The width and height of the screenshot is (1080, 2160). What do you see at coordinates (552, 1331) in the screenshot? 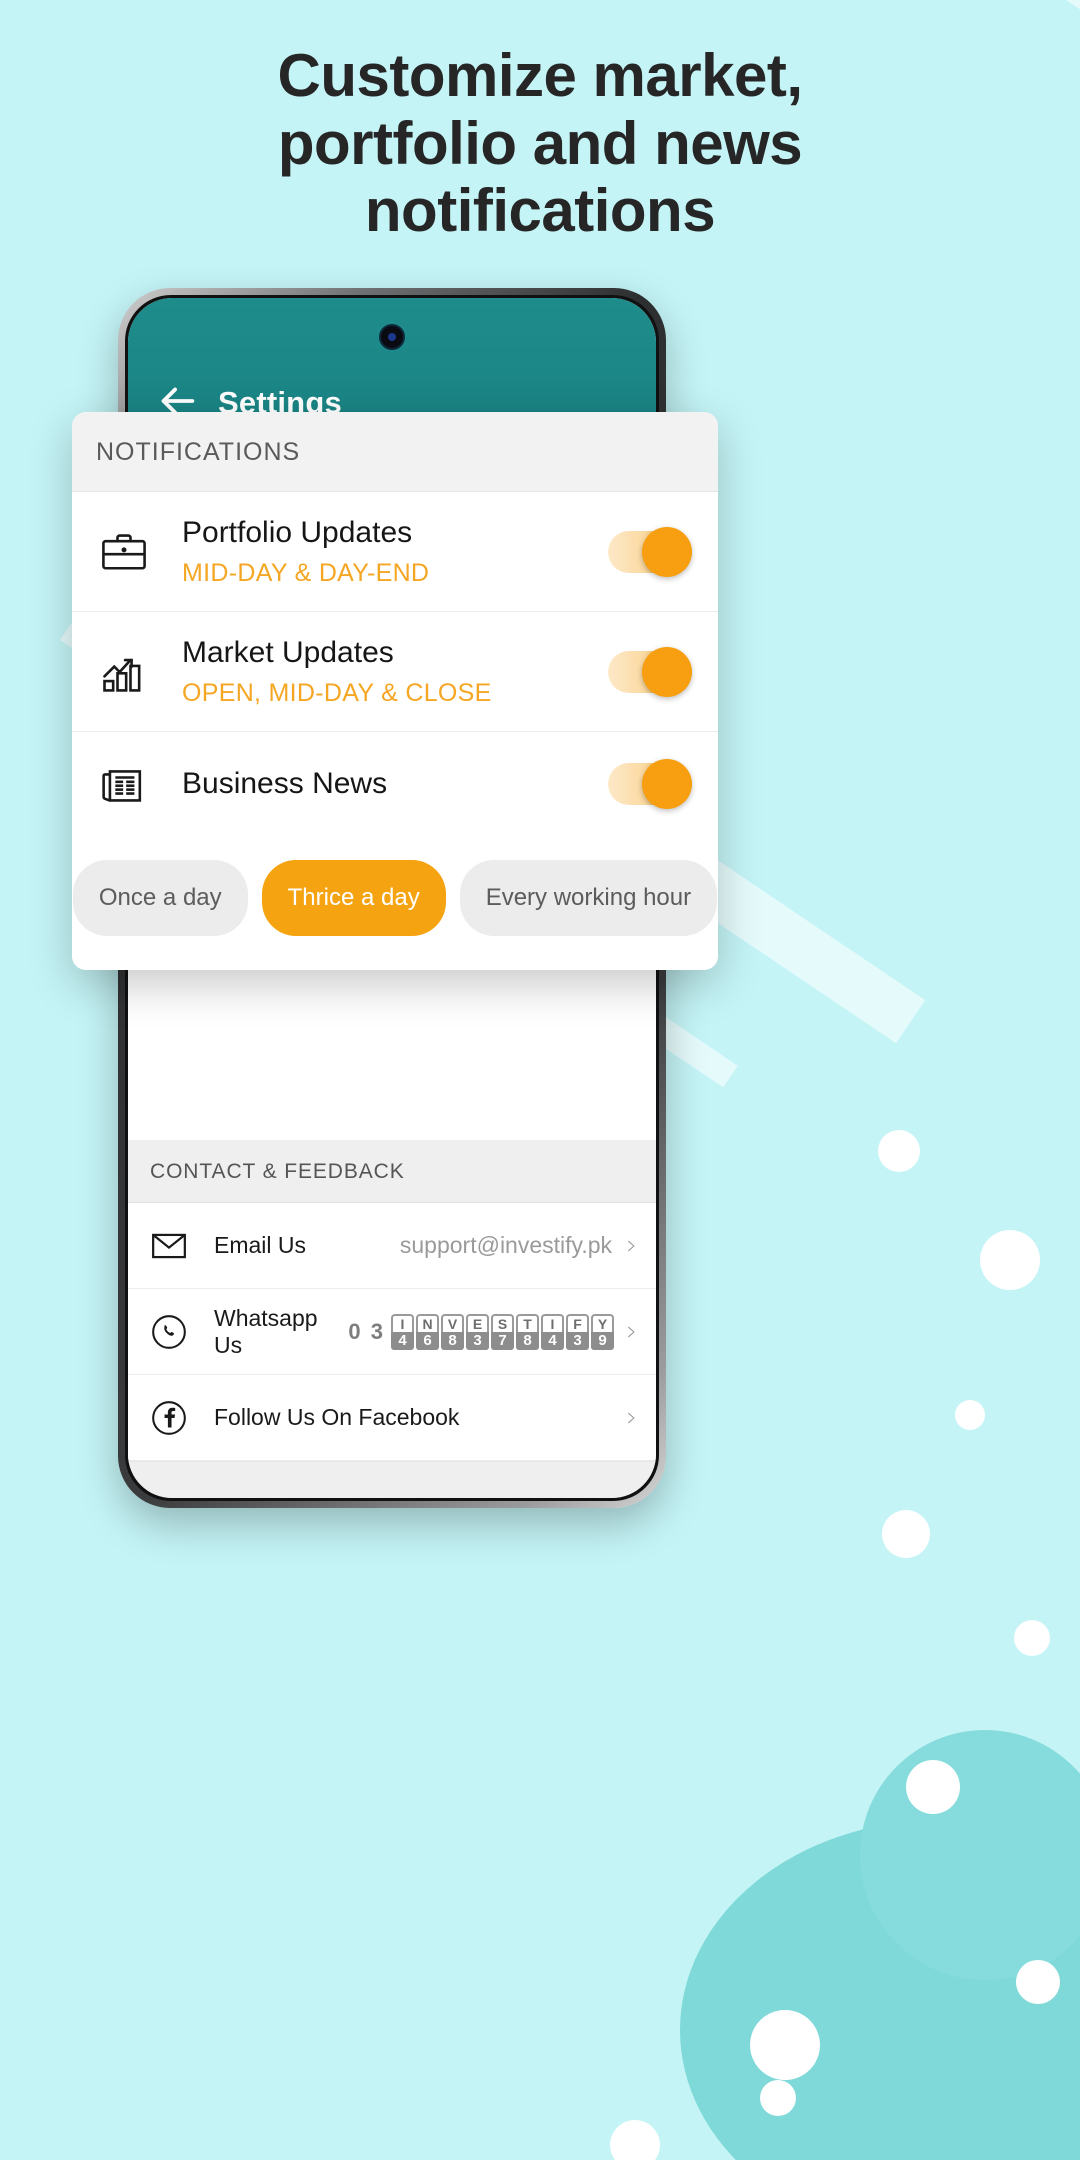
I see `keypad-key-6: I4` at bounding box center [552, 1331].